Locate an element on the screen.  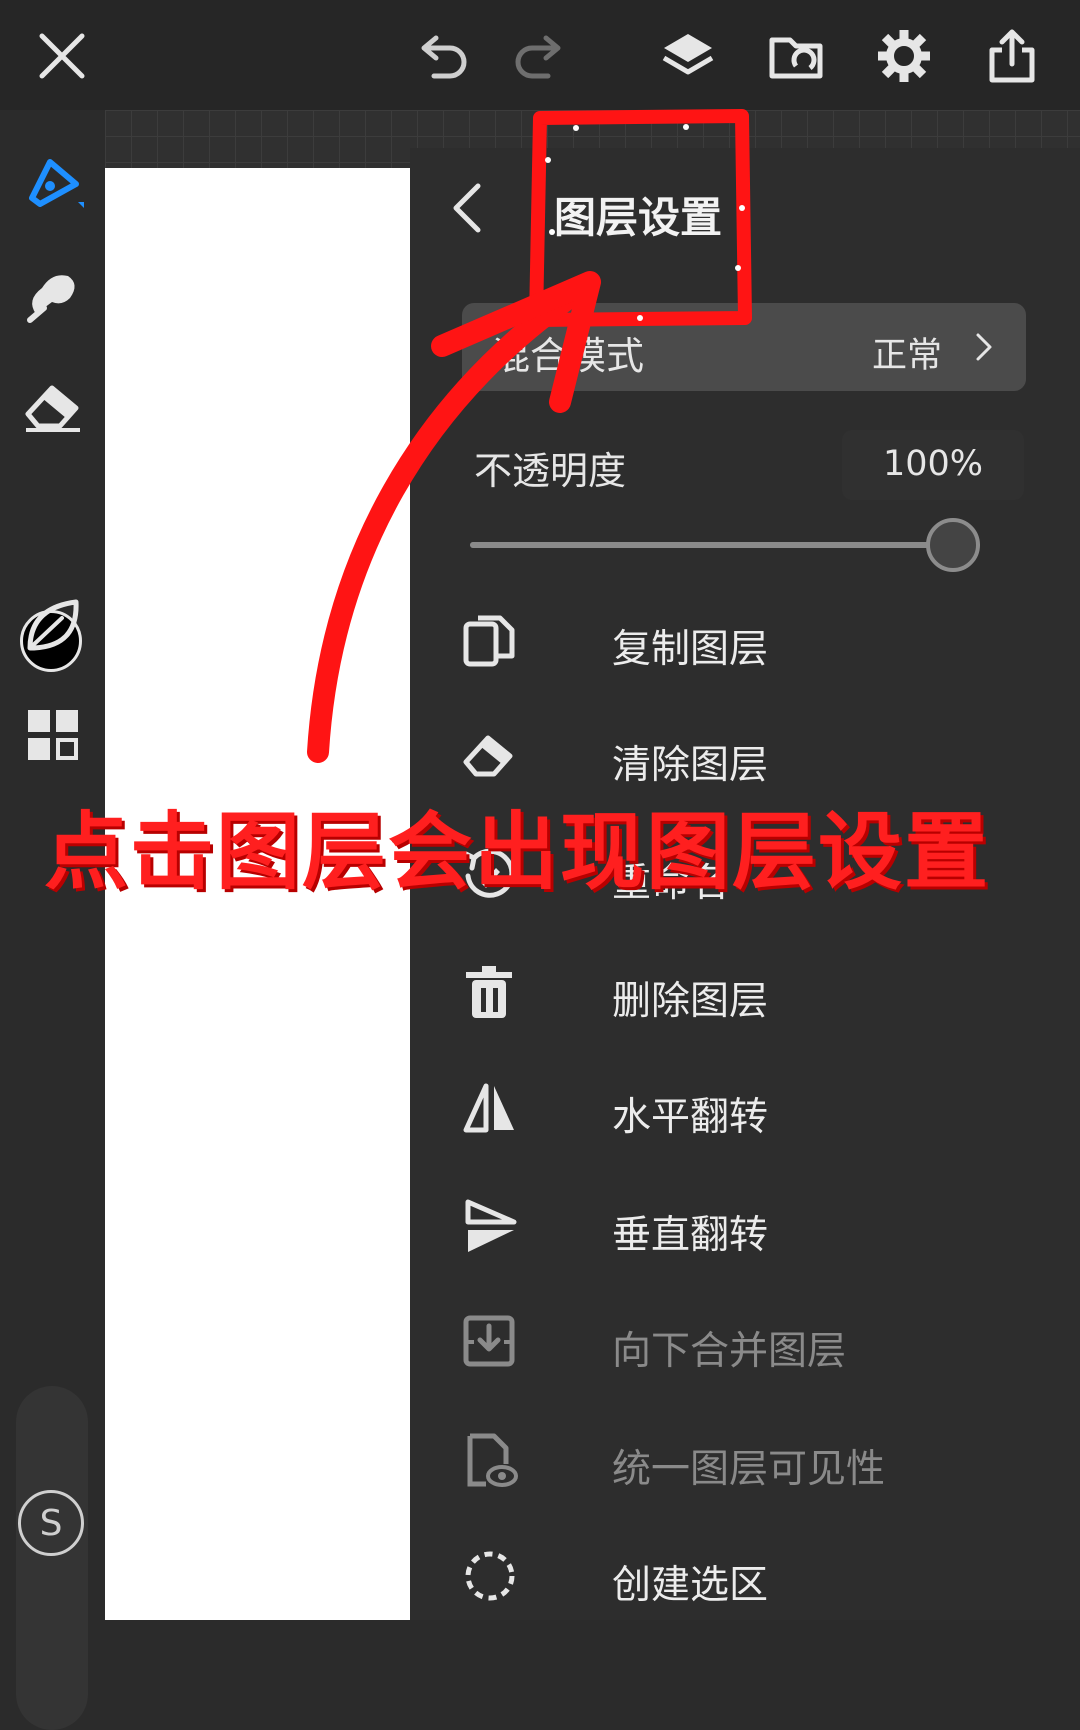
menu-item-merge-down: 向下合并图层 is located at coordinates (755, 1343).